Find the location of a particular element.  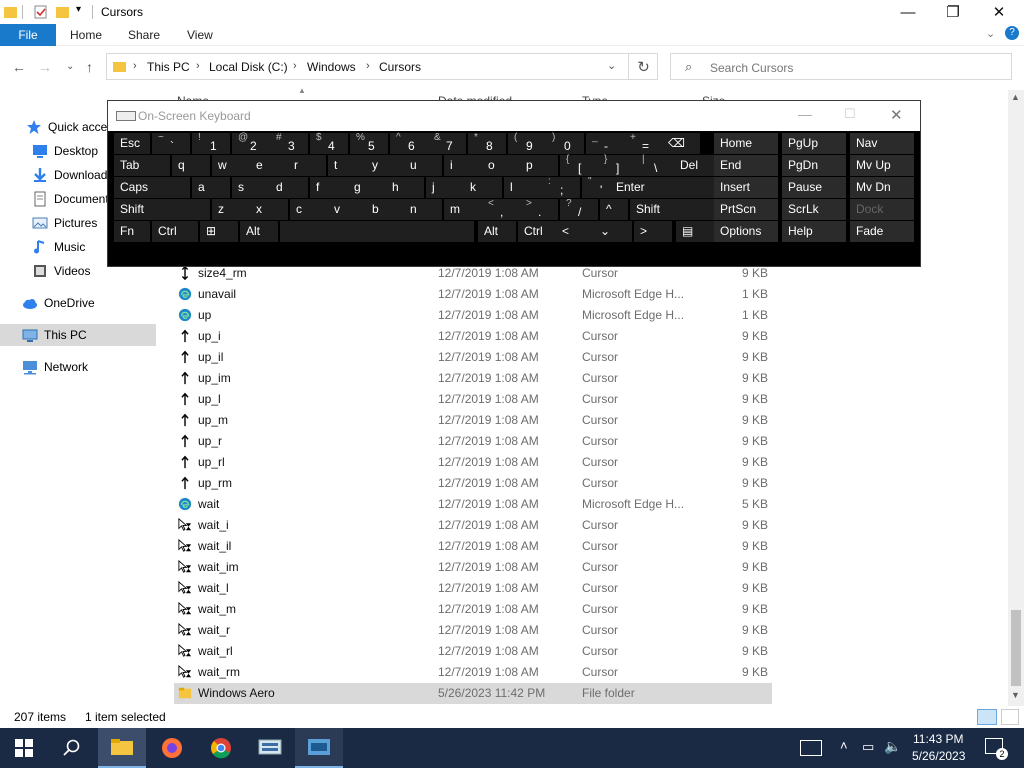

osk-key: m is located at coordinates (463, 209).